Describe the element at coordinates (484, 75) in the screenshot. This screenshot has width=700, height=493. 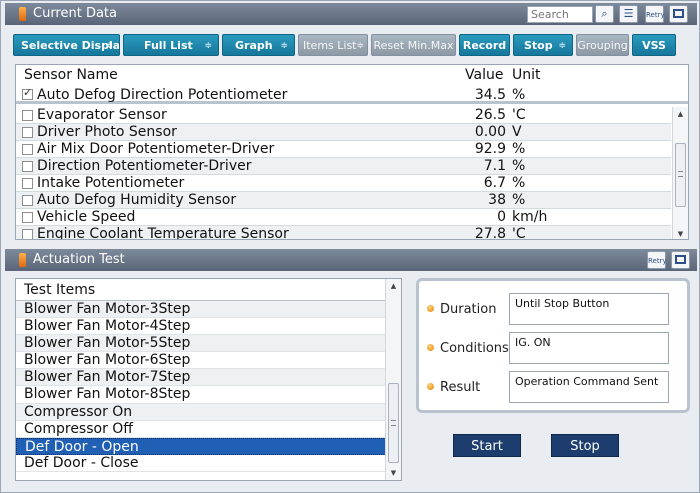
I see `column-value: Value` at that location.